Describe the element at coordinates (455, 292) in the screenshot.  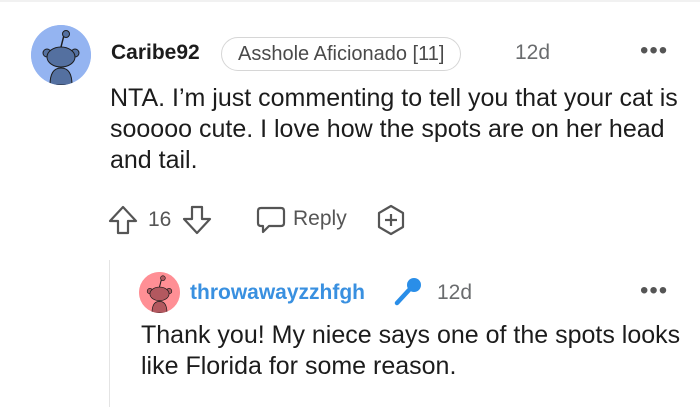
I see `reply-timestamp: 12d` at that location.